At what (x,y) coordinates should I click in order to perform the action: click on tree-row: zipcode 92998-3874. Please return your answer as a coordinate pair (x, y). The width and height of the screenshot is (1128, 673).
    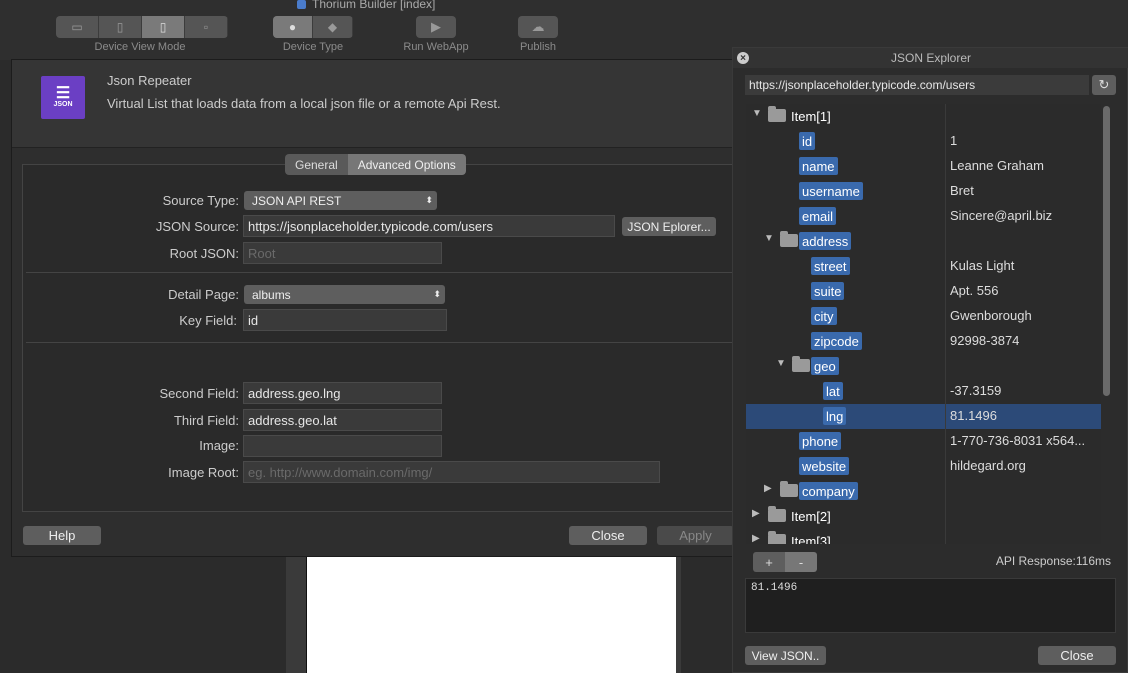
    Looking at the image, I should click on (923, 341).